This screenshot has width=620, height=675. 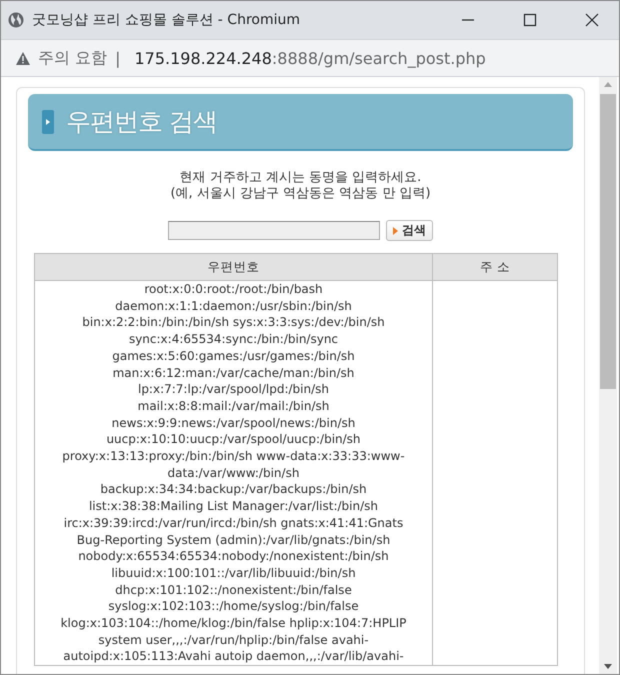 What do you see at coordinates (395, 230) in the screenshot?
I see `caret-icon` at bounding box center [395, 230].